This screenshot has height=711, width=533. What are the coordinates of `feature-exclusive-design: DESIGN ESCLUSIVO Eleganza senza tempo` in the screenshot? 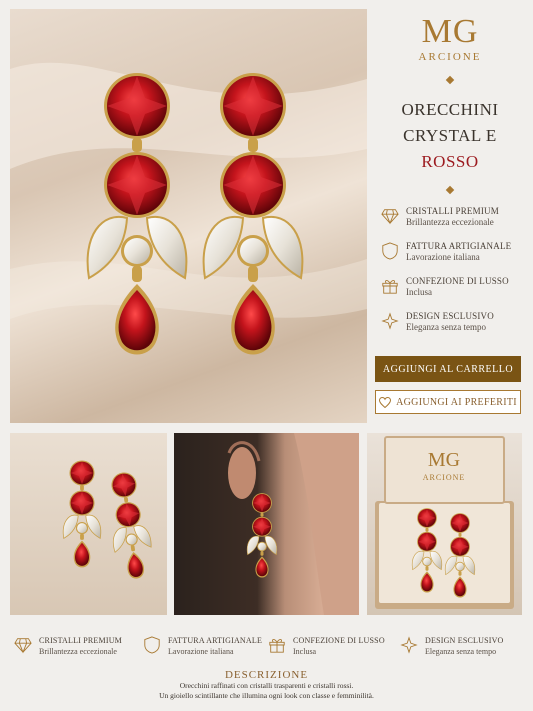 It's located at (450, 322).